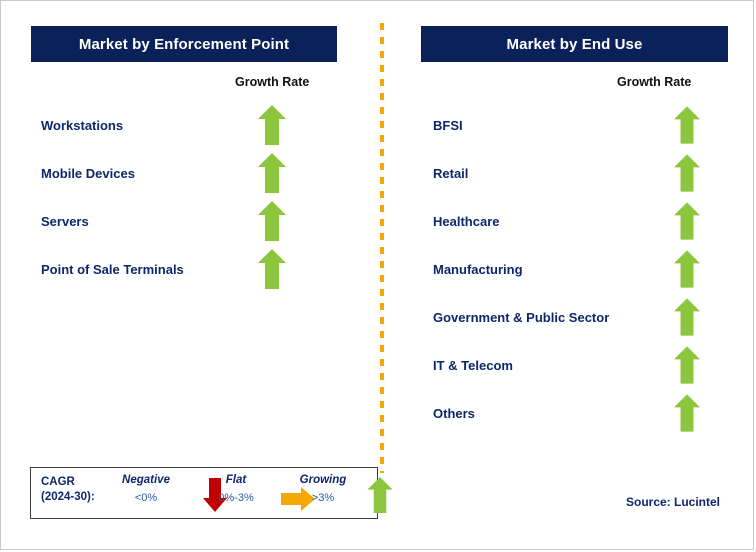 This screenshot has height=552, width=756. I want to click on legend-title: CAGR (2024-30):, so click(68, 490).